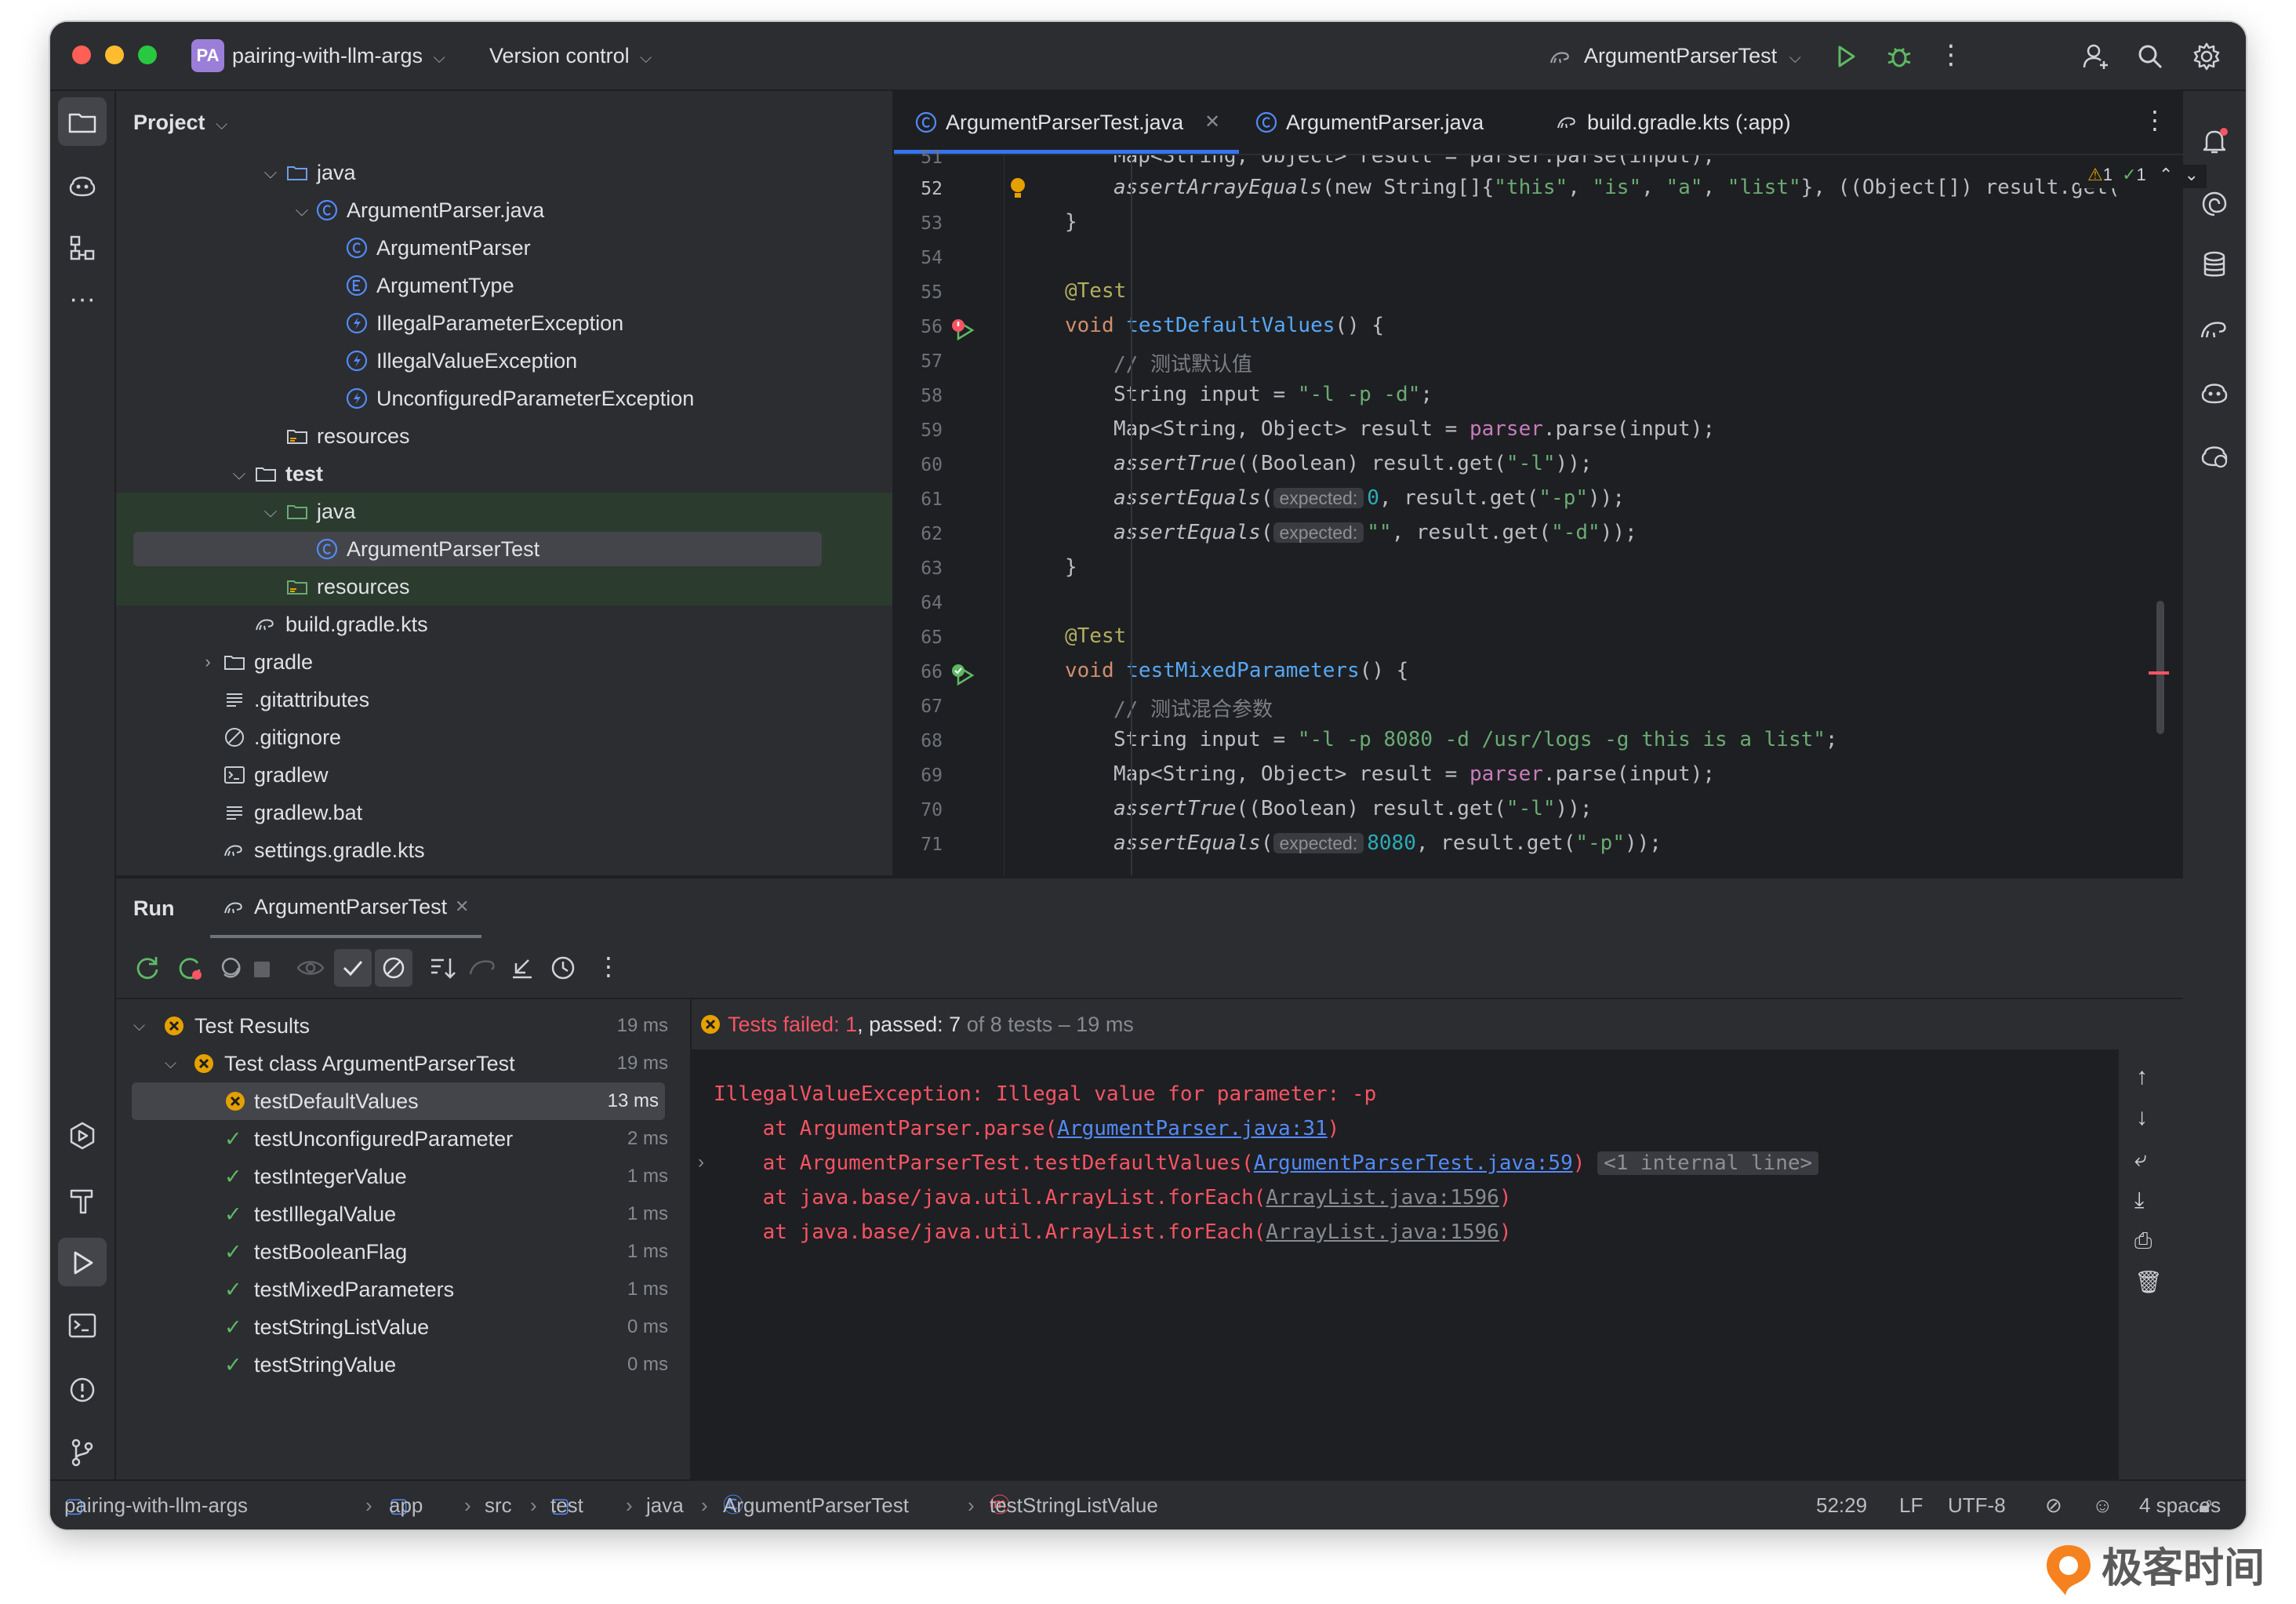 This screenshot has height=1604, width=2296. Describe the element at coordinates (2214, 392) in the screenshot. I see `copilot-icon` at that location.